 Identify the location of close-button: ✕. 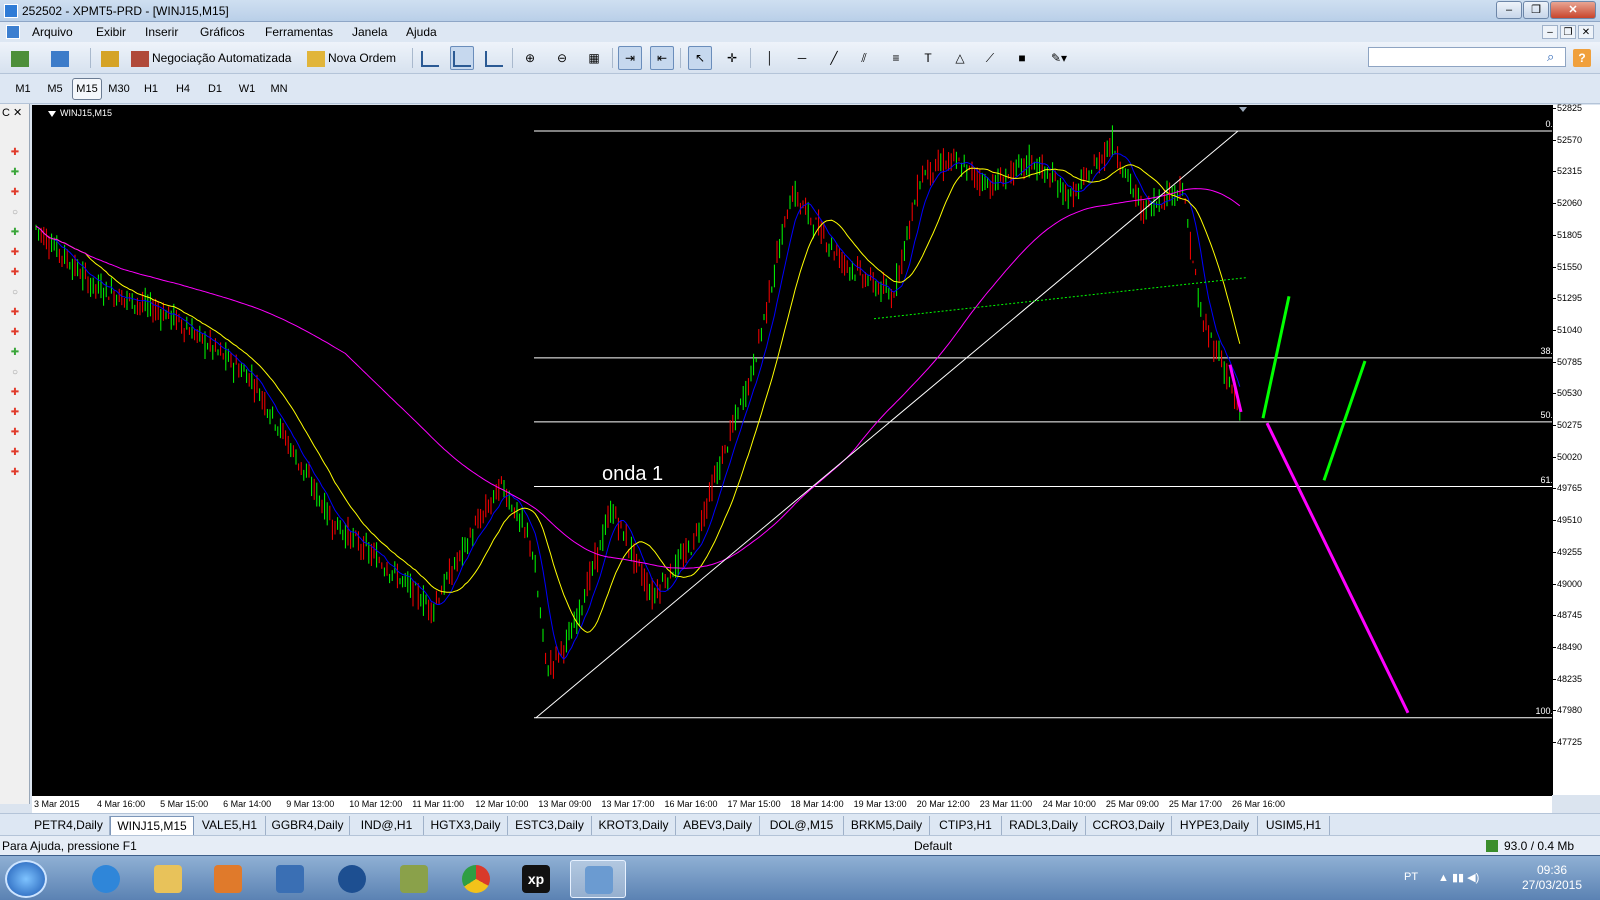
(1573, 10).